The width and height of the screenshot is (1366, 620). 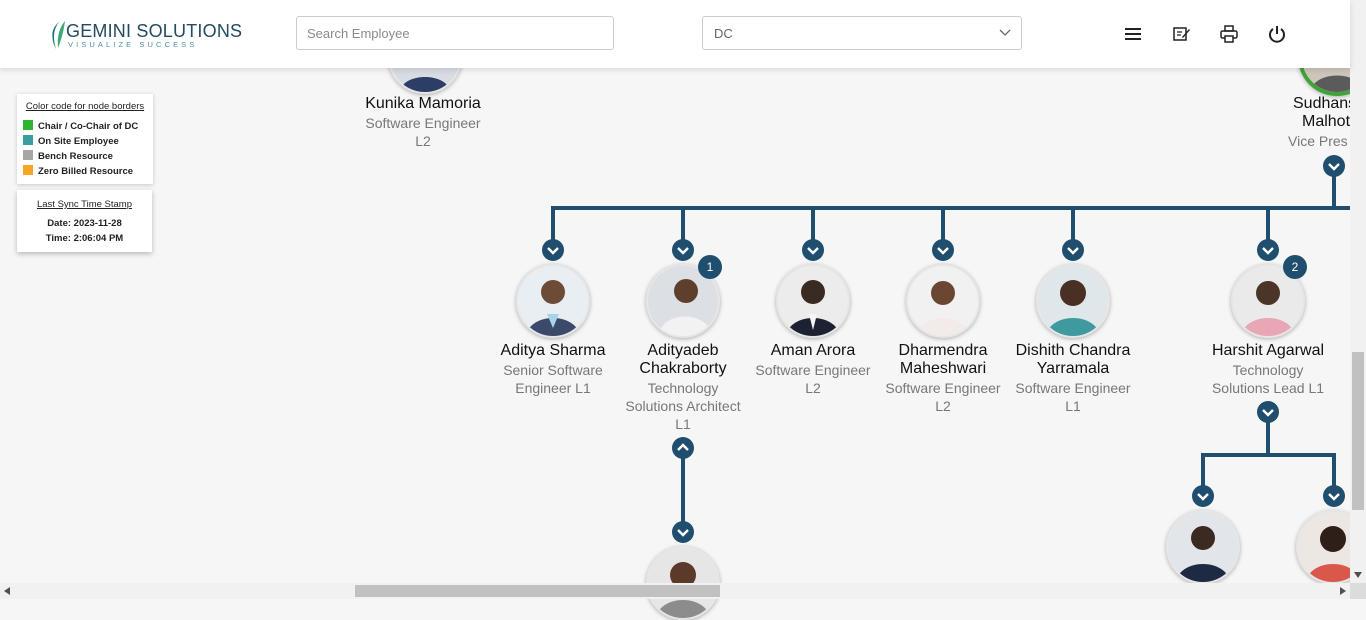 What do you see at coordinates (943, 350) in the screenshot?
I see `node-name: Dharmendra` at bounding box center [943, 350].